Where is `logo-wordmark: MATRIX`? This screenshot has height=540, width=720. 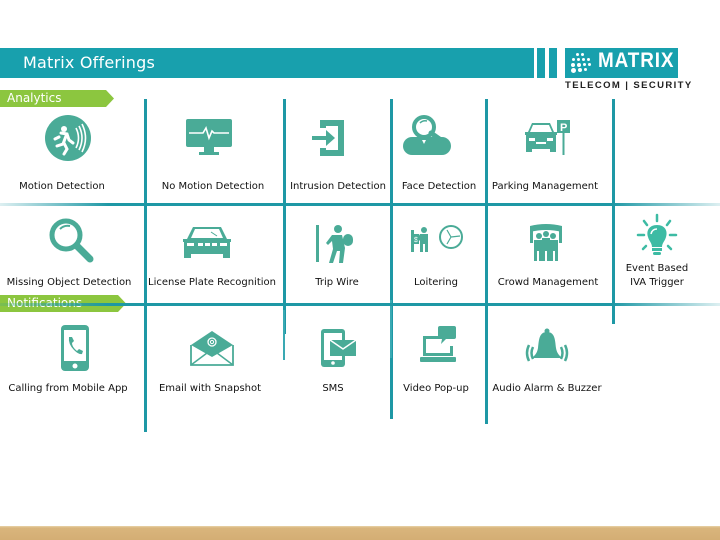 logo-wordmark: MATRIX is located at coordinates (636, 60).